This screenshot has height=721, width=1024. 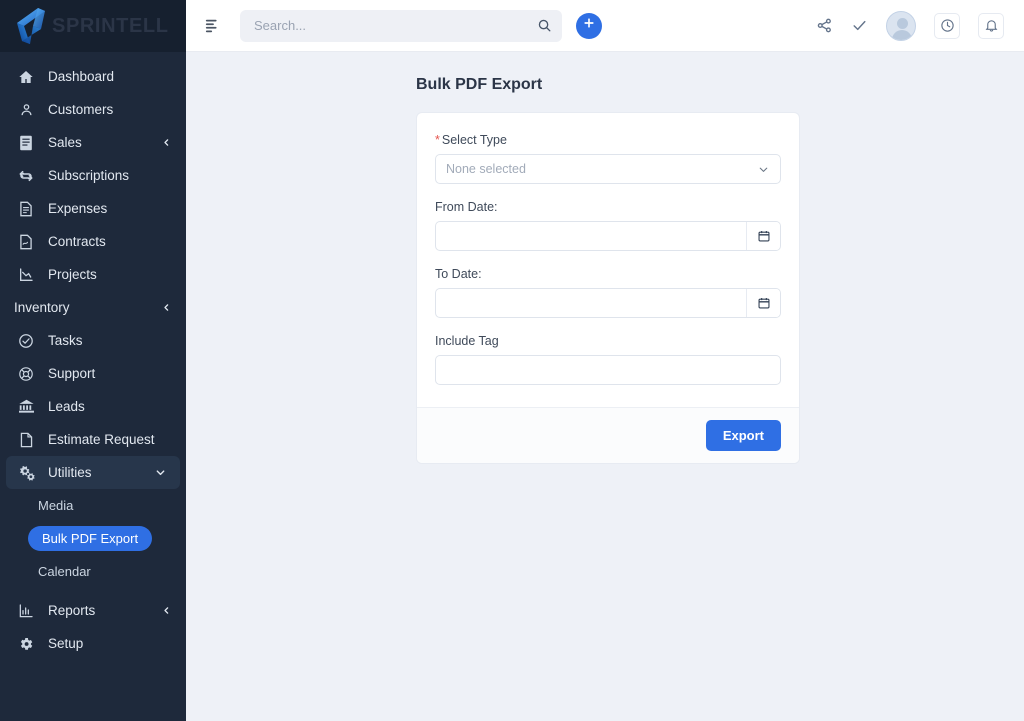 I want to click on avatar-head, so click(x=902, y=23).